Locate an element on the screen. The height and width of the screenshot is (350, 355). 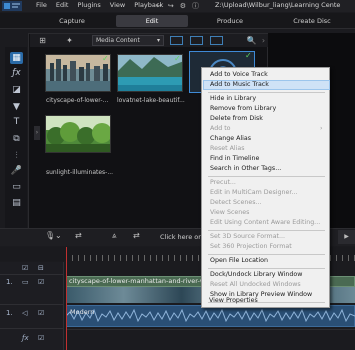
media-thumb-sunlight is located at coordinates (78, 134).